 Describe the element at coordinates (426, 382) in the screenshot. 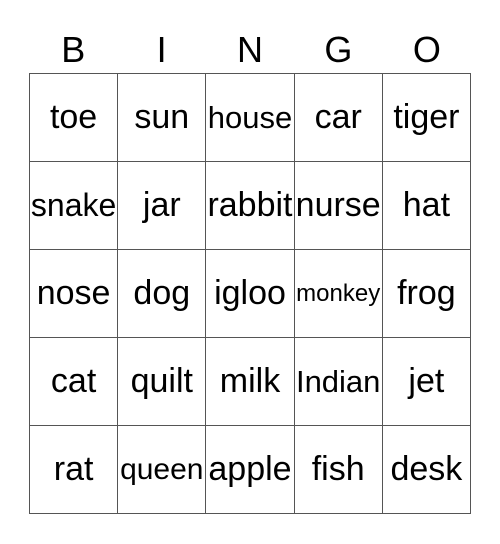

I see `bingo-cell: jet` at that location.